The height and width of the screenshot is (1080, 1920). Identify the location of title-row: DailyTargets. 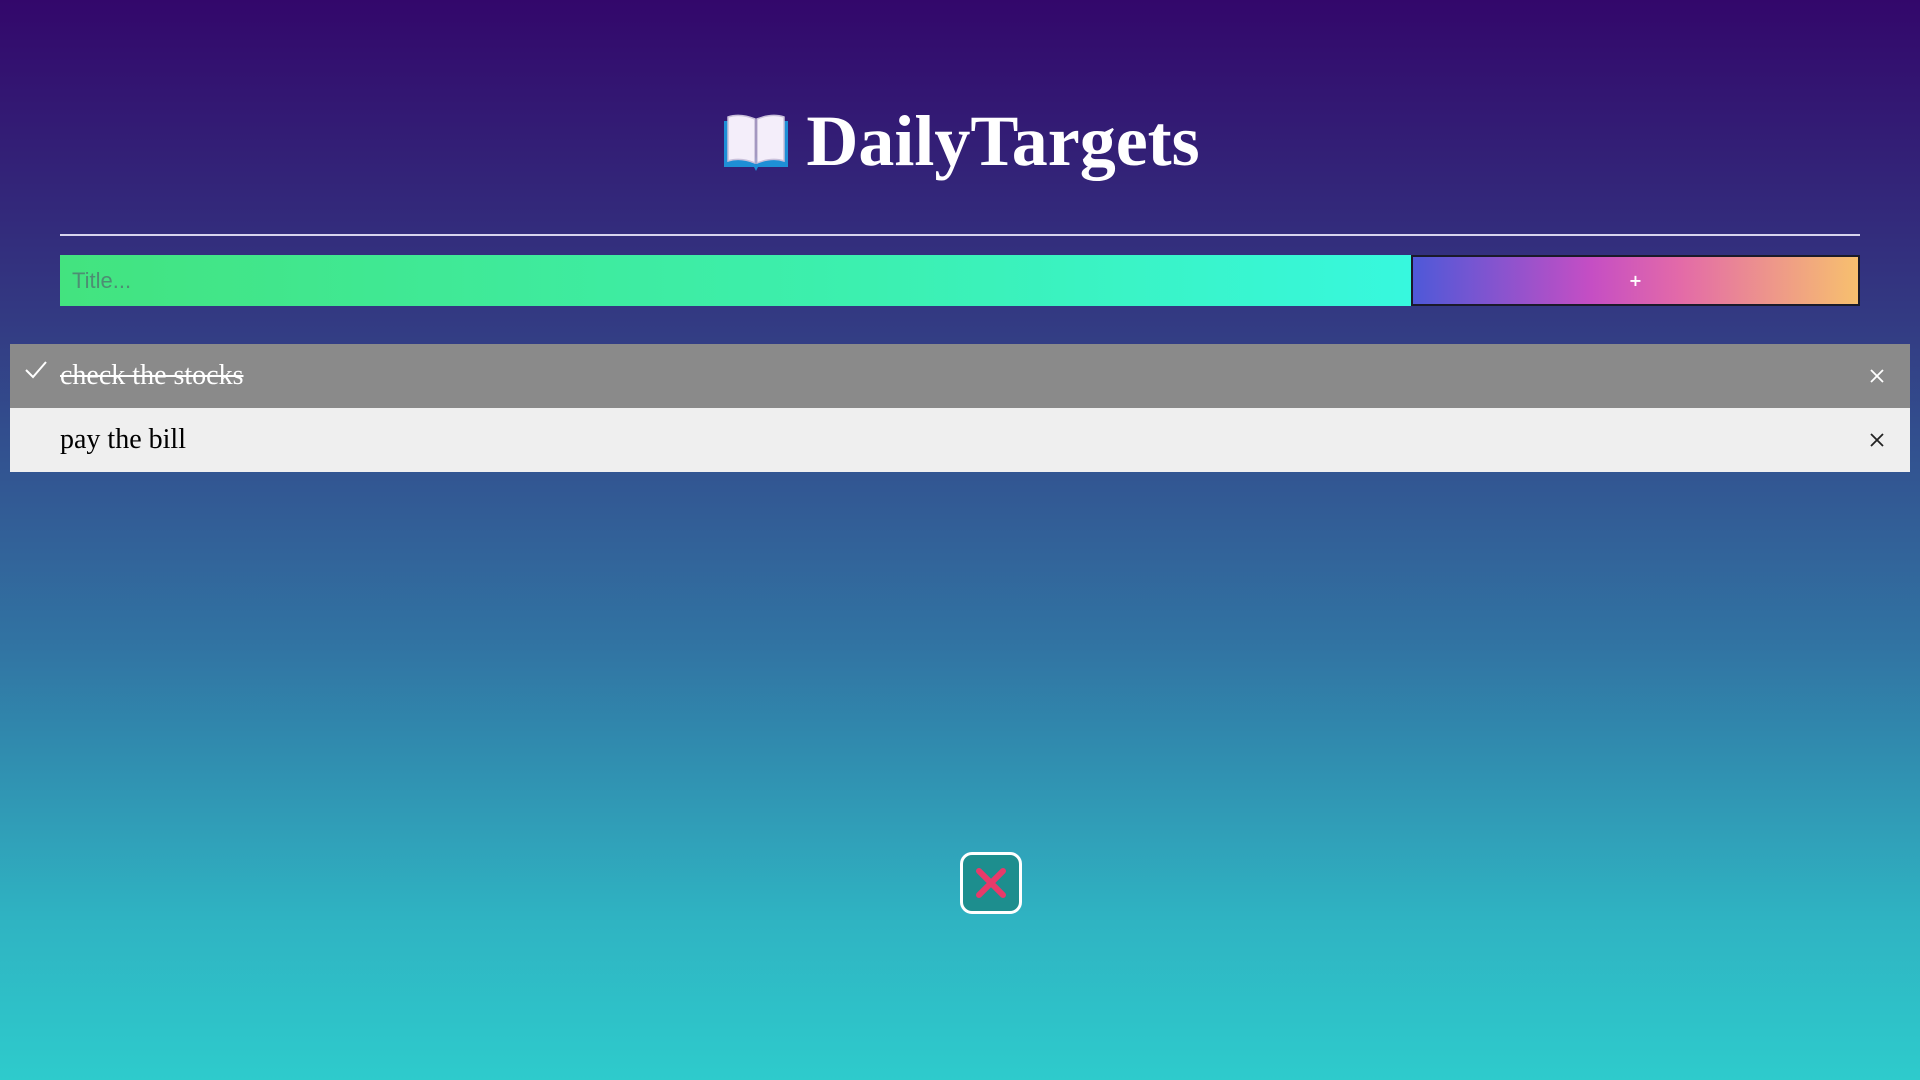
(960, 141).